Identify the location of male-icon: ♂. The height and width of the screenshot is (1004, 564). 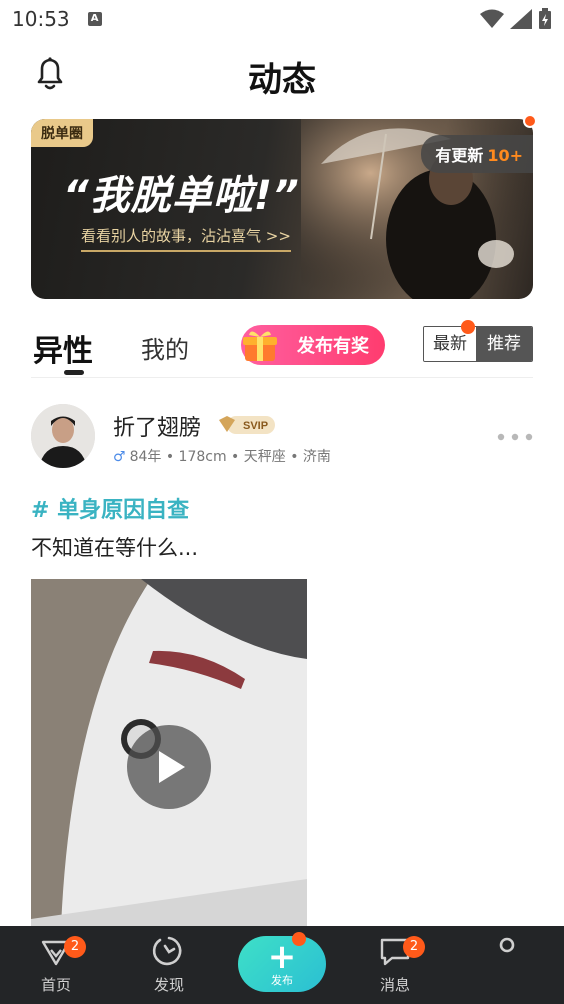
(119, 457).